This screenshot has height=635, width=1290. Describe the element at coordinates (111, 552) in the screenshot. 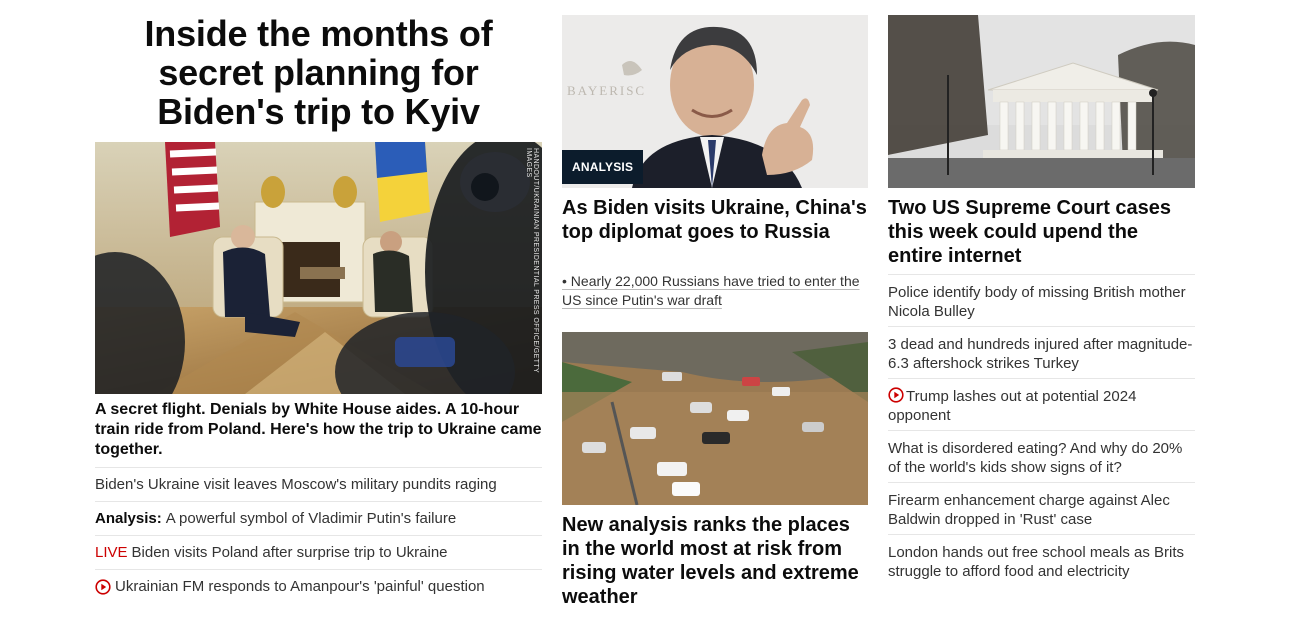

I see `live-label: LIVE` at that location.